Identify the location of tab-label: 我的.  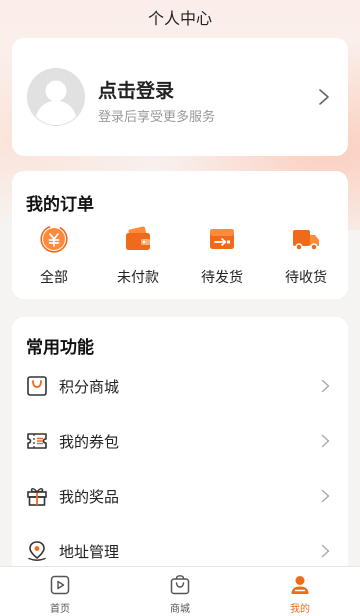
(300, 609).